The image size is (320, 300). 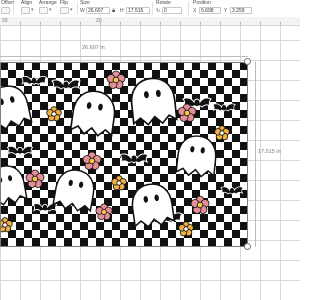 What do you see at coordinates (64, 3) in the screenshot?
I see `flip-label: Flip` at bounding box center [64, 3].